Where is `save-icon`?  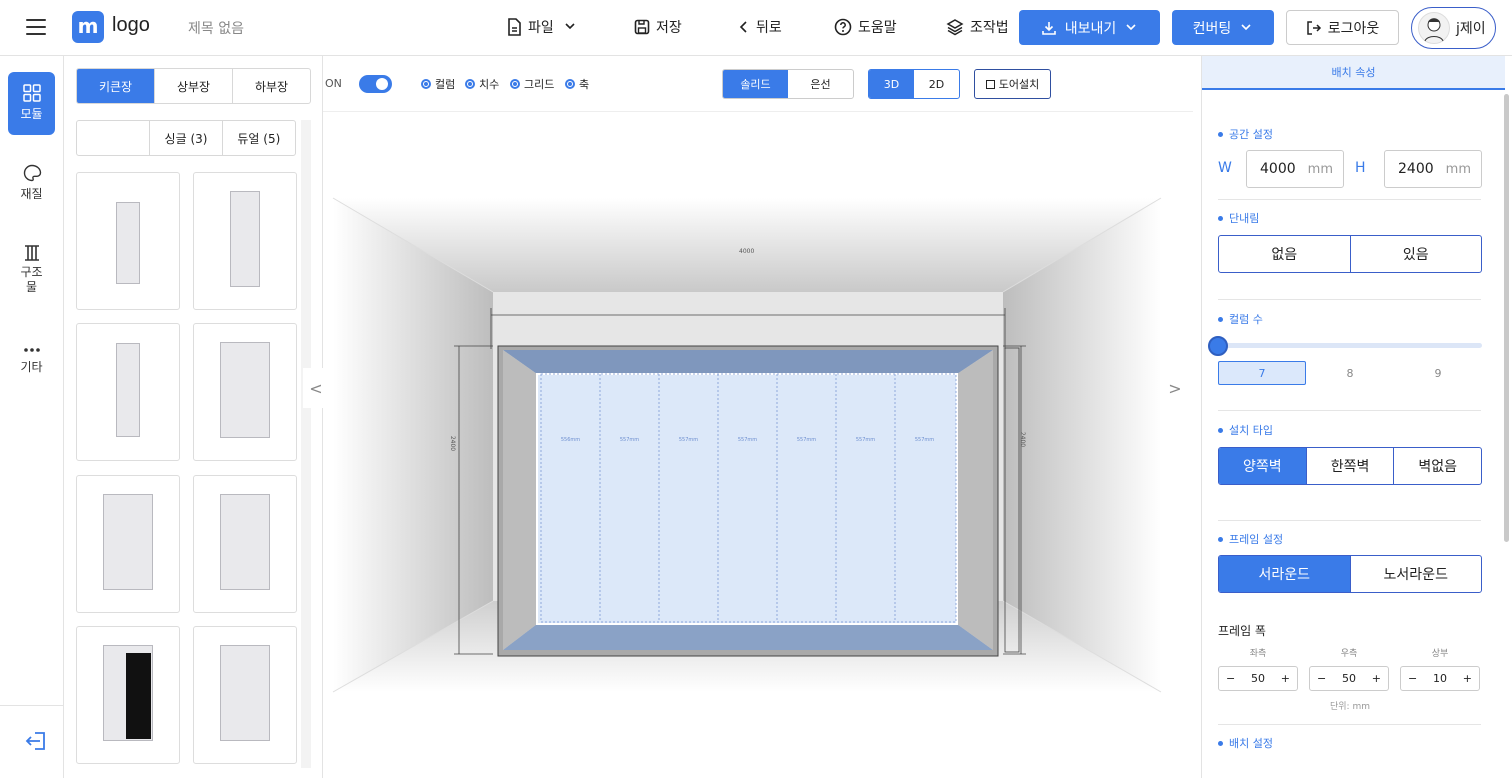
save-icon is located at coordinates (642, 27).